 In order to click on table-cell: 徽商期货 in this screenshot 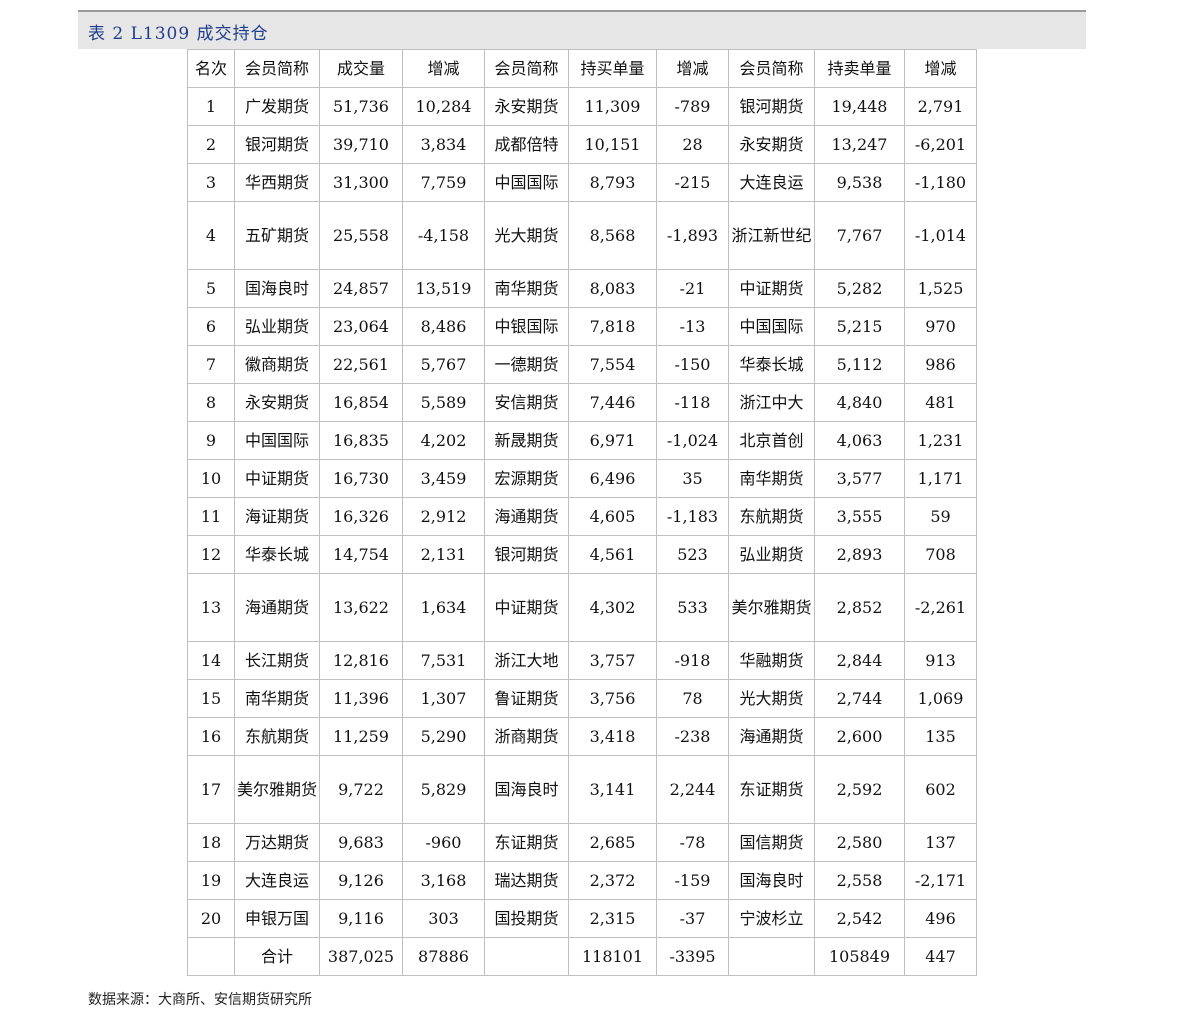, I will do `click(277, 364)`.